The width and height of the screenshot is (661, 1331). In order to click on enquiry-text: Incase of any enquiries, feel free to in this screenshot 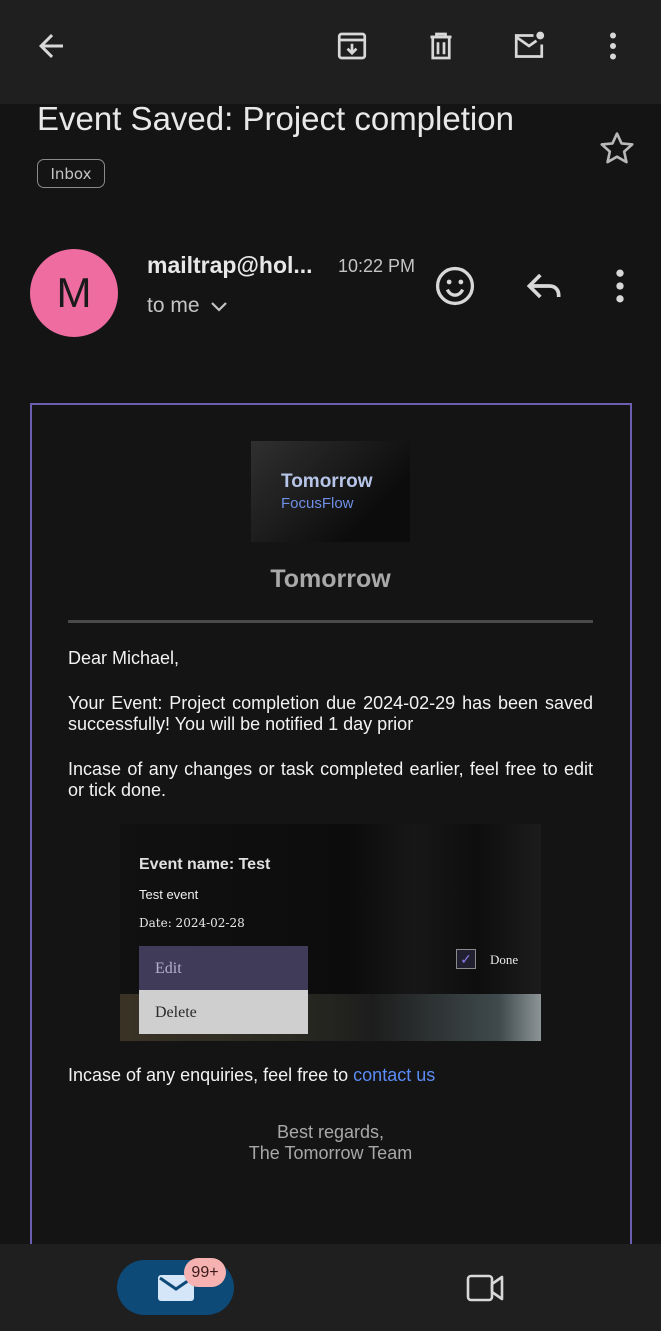, I will do `click(211, 1075)`.